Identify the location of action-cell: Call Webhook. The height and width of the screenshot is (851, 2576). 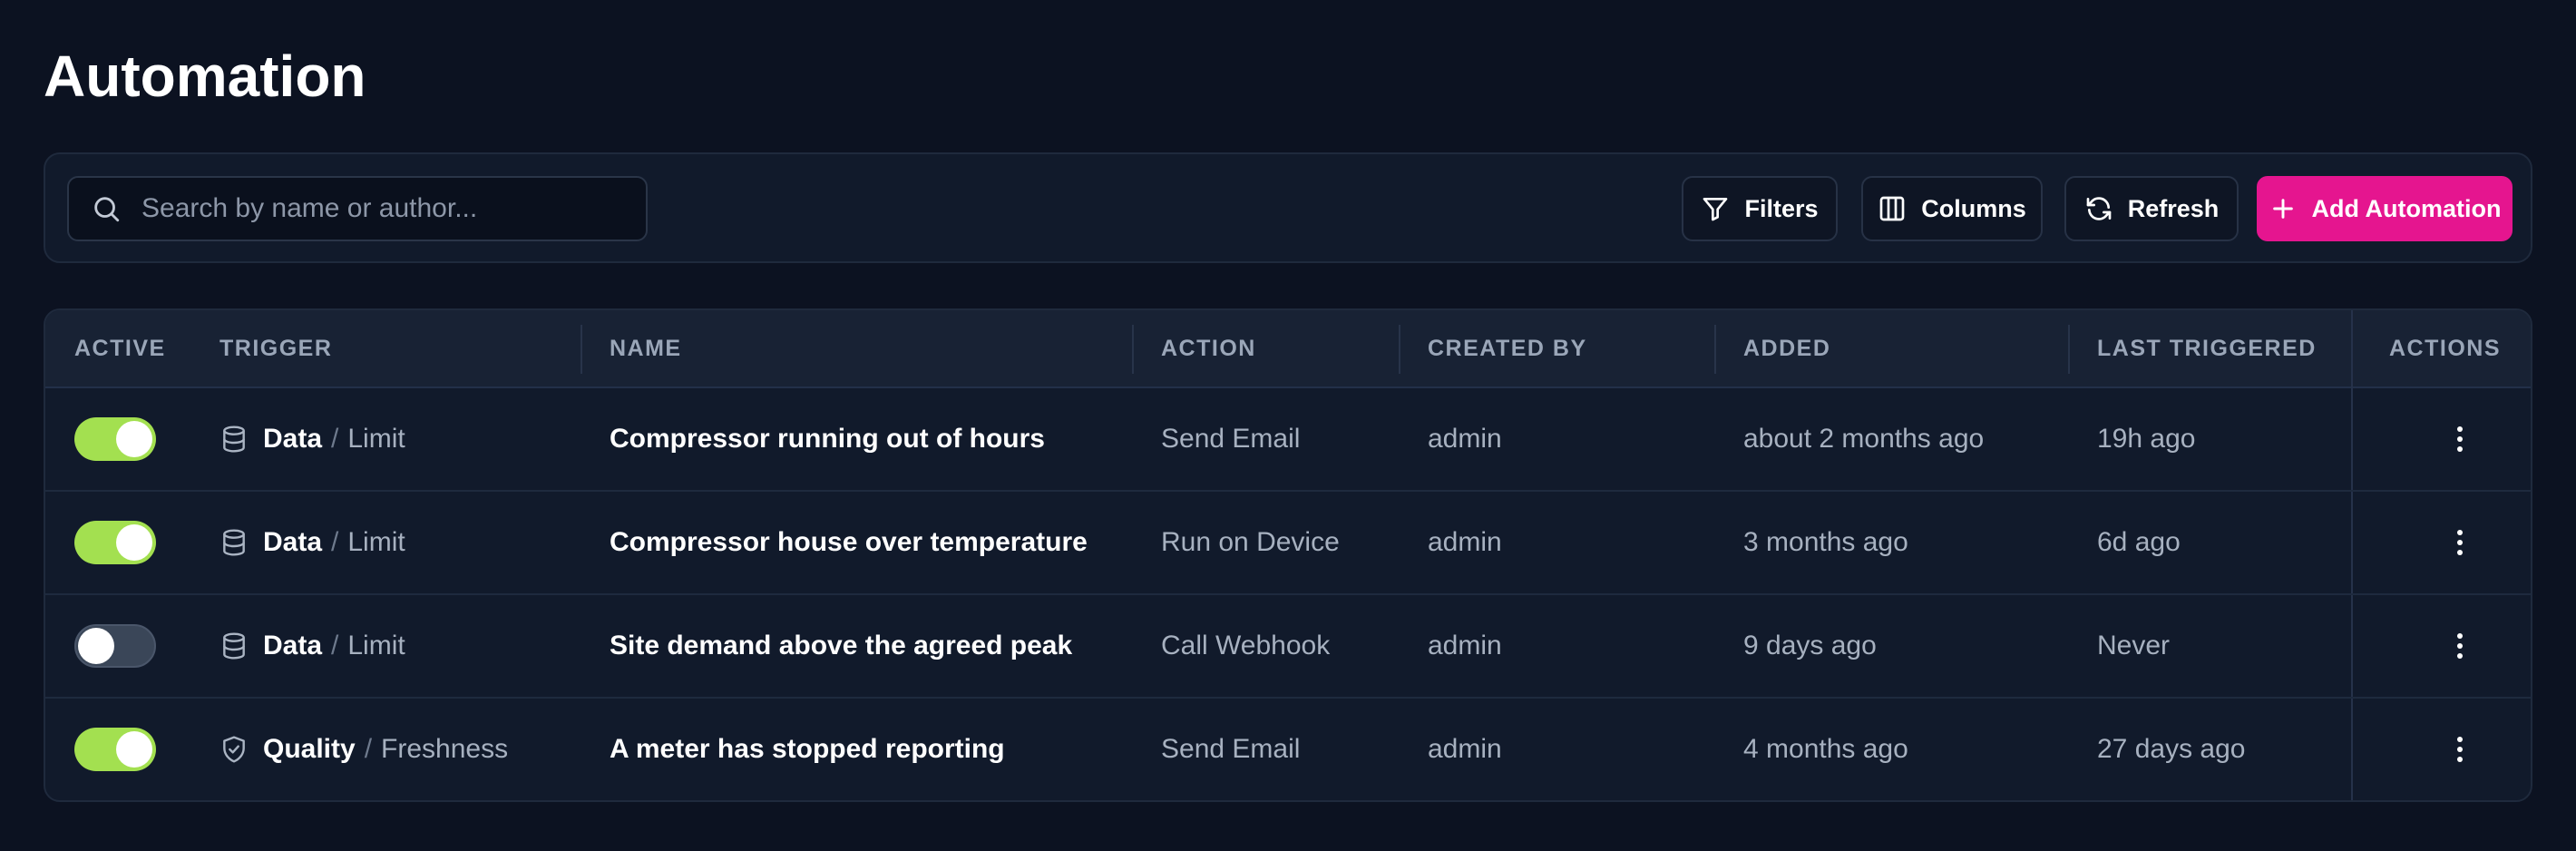
(1246, 645).